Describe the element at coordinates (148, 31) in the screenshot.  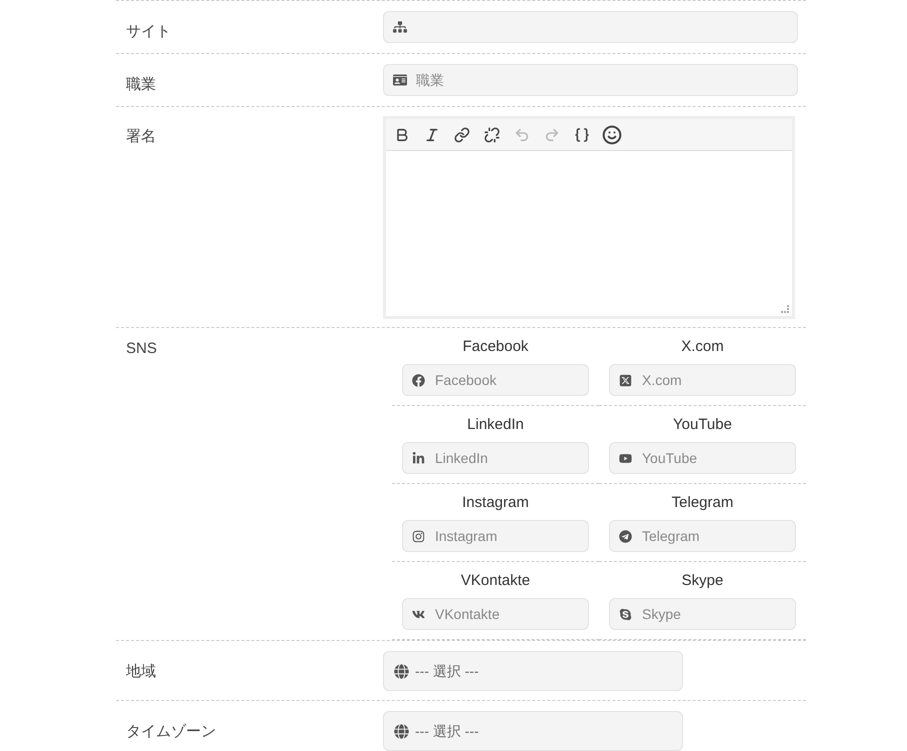
I see `field-label: サイト` at that location.